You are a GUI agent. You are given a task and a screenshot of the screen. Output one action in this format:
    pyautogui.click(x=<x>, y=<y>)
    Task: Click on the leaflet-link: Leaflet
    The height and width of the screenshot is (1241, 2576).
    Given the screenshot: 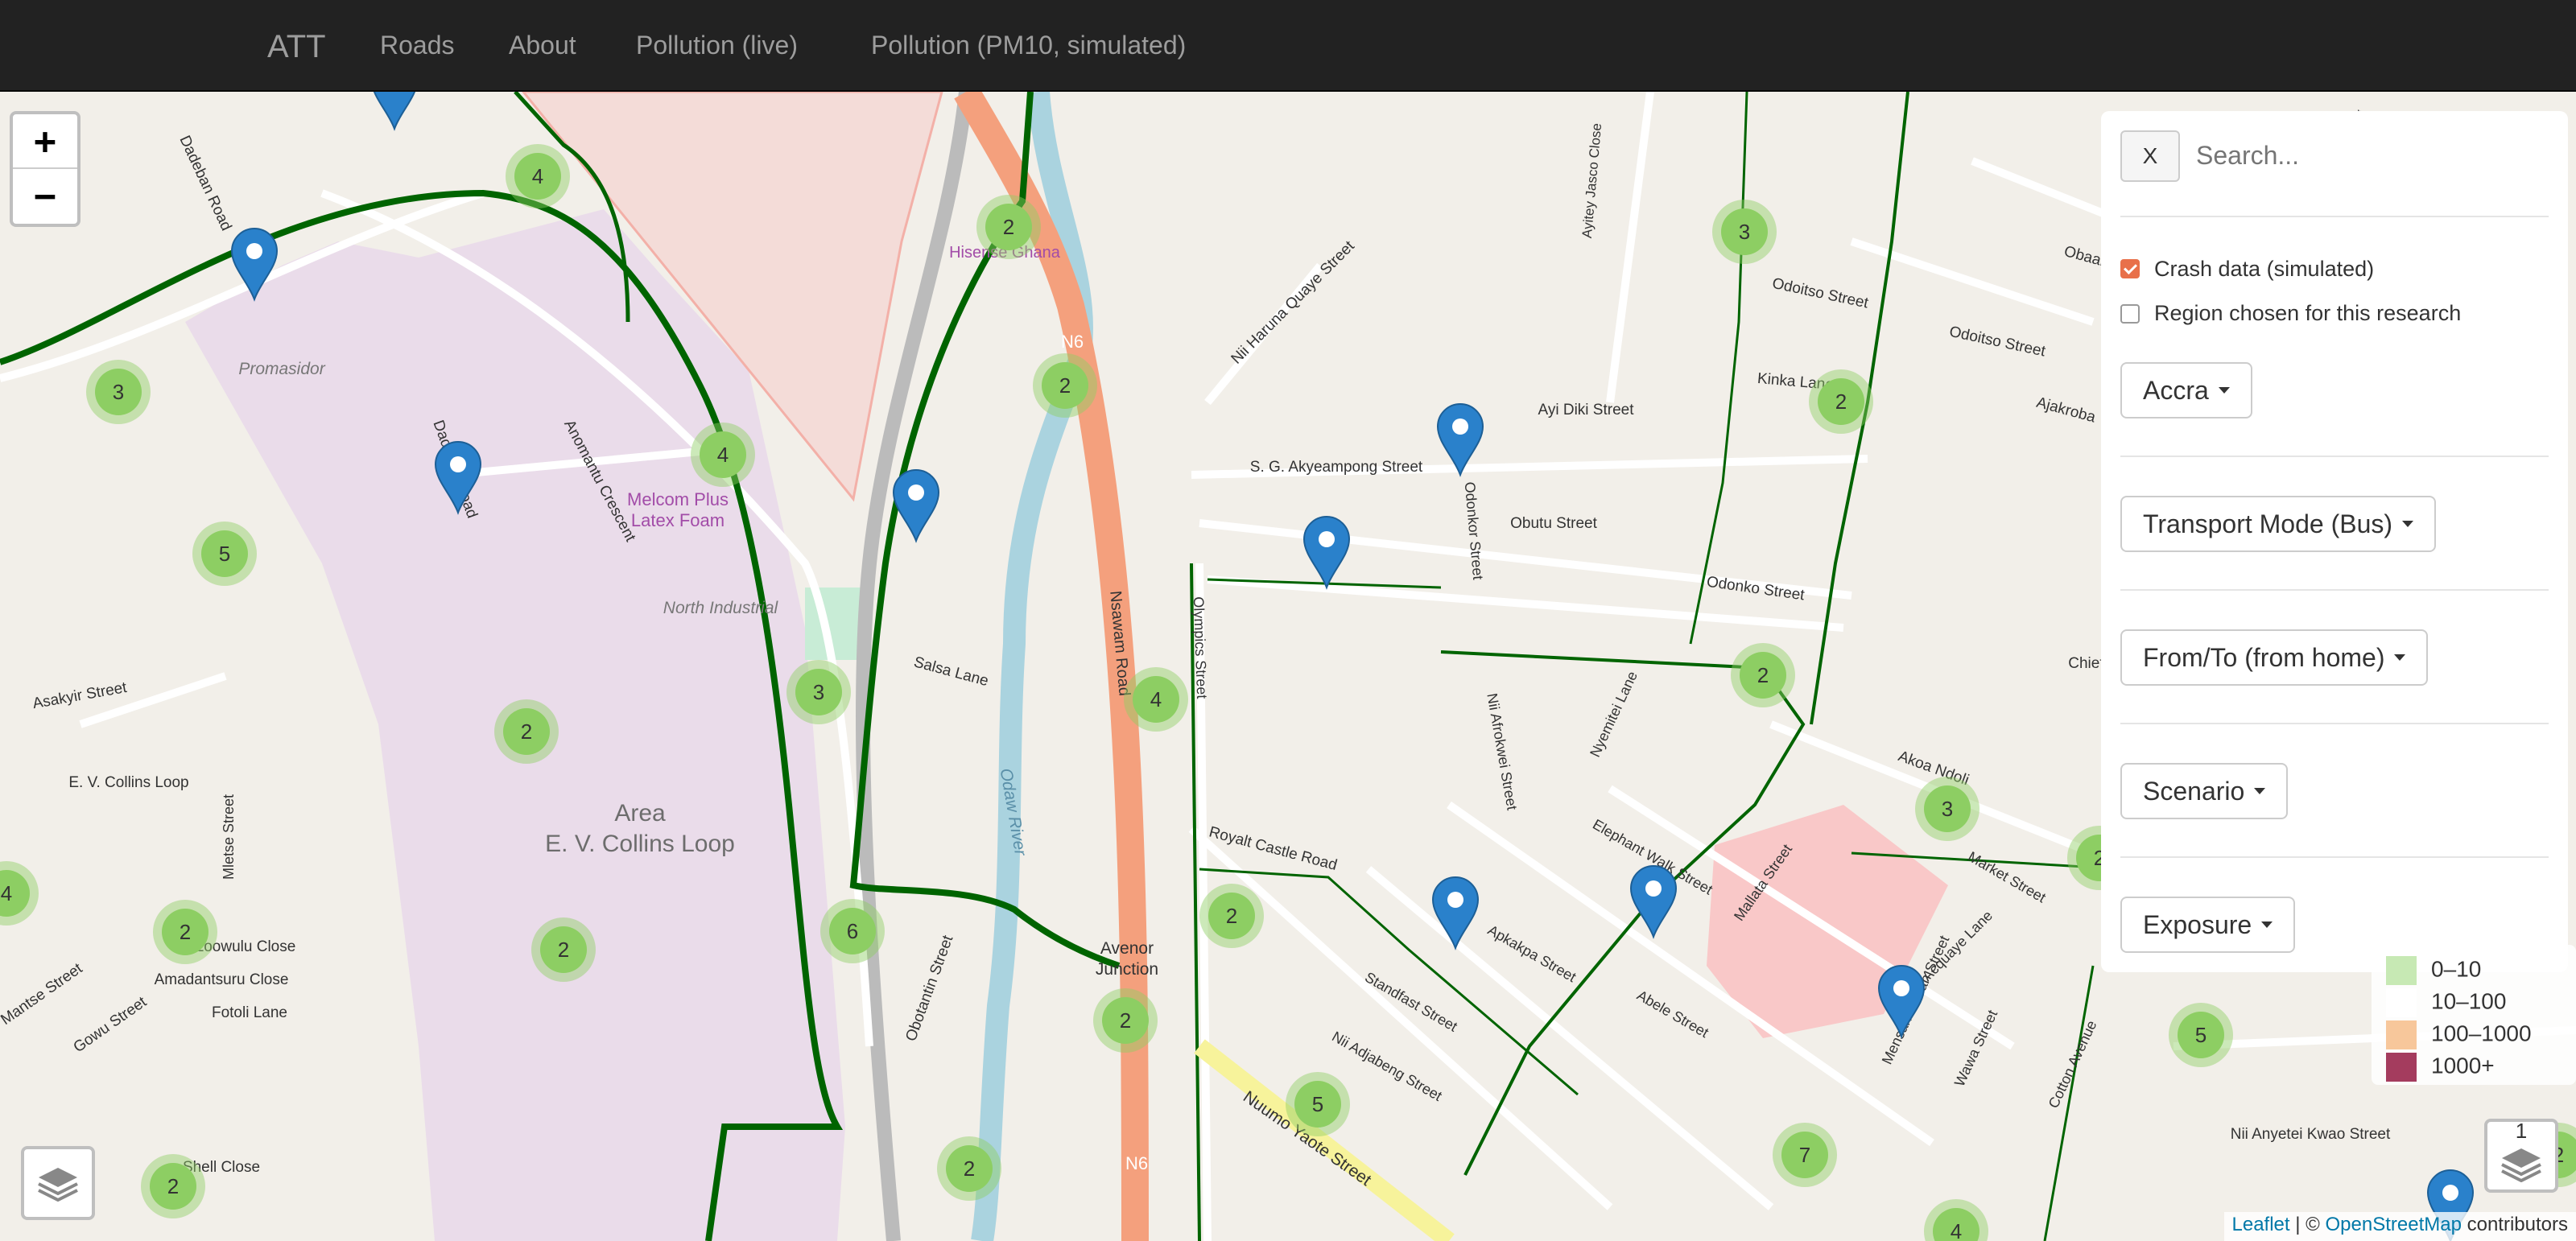 What is the action you would take?
    pyautogui.click(x=2261, y=1224)
    